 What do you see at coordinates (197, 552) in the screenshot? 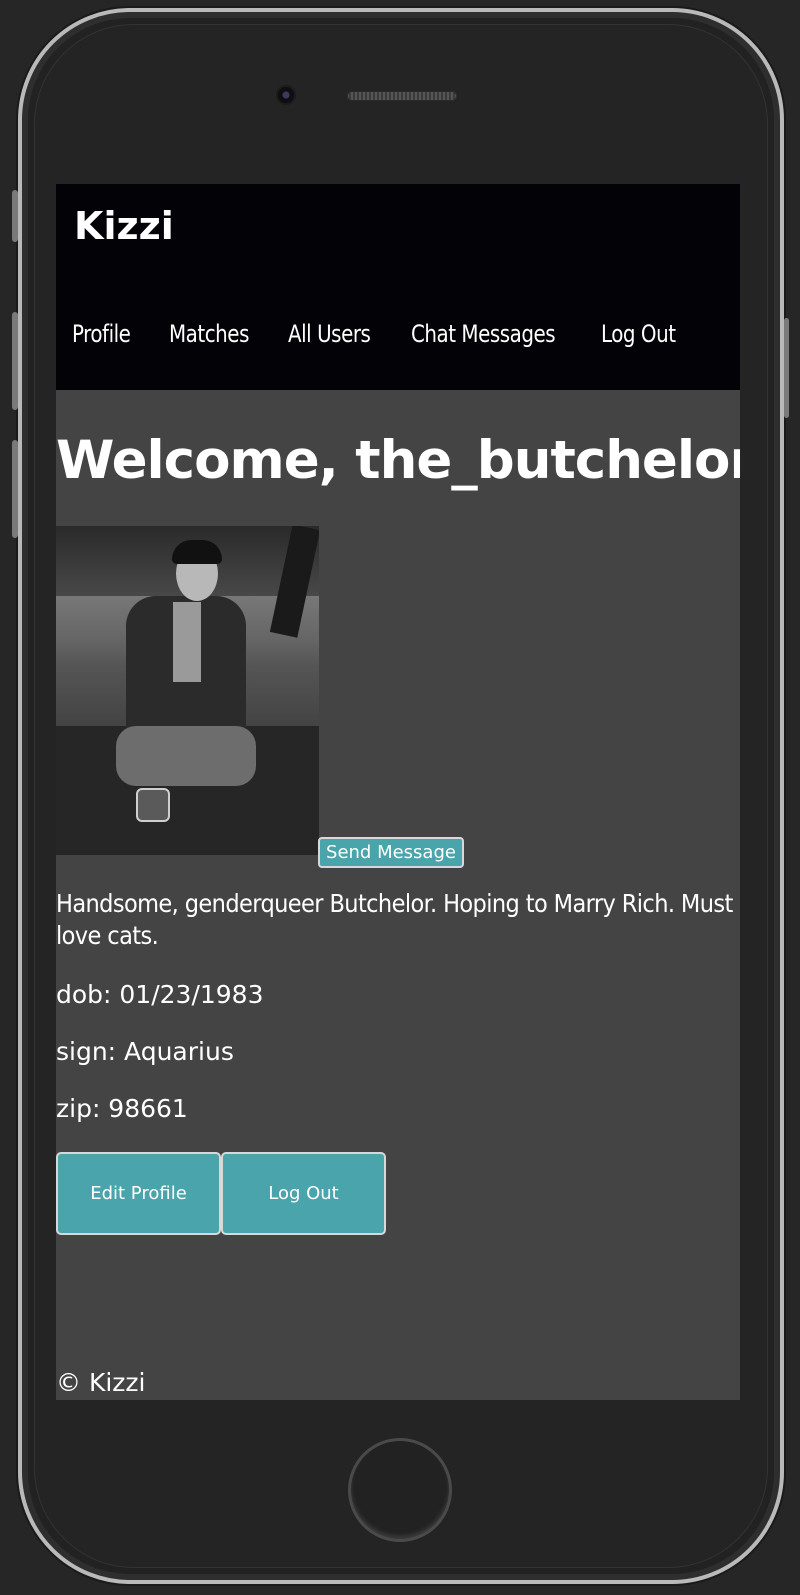
I see `photo-person-hair` at bounding box center [197, 552].